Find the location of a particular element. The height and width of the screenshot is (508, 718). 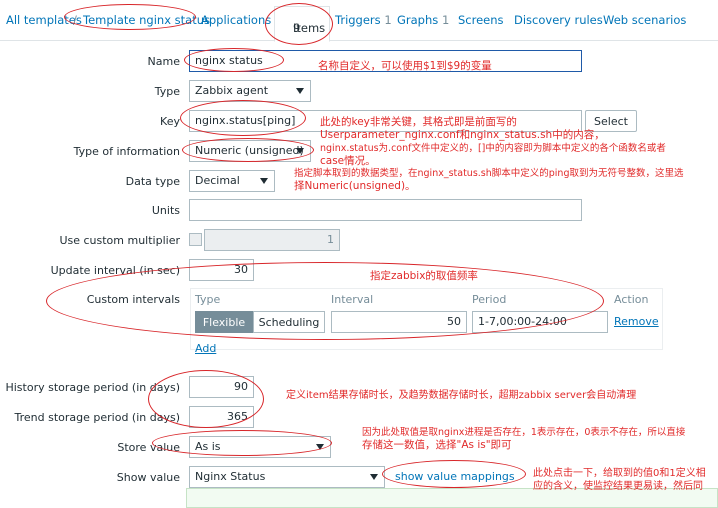

type-select: Zabbix agent is located at coordinates (250, 91).